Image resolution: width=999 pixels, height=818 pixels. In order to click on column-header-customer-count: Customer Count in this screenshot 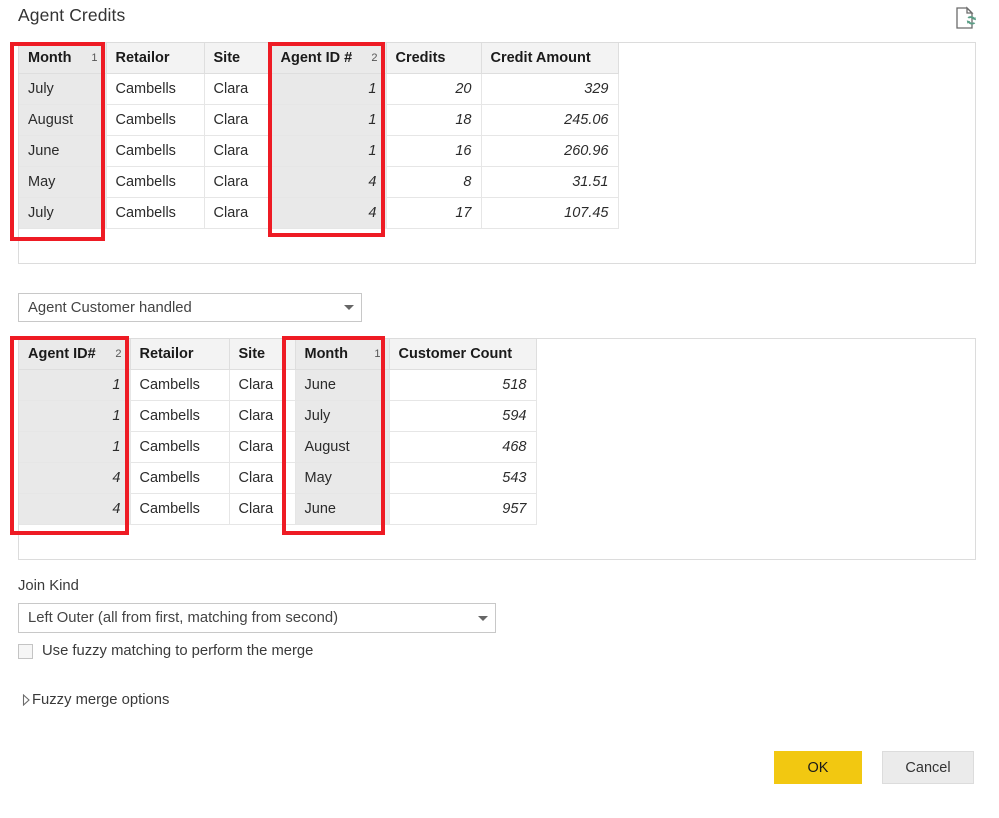, I will do `click(463, 354)`.